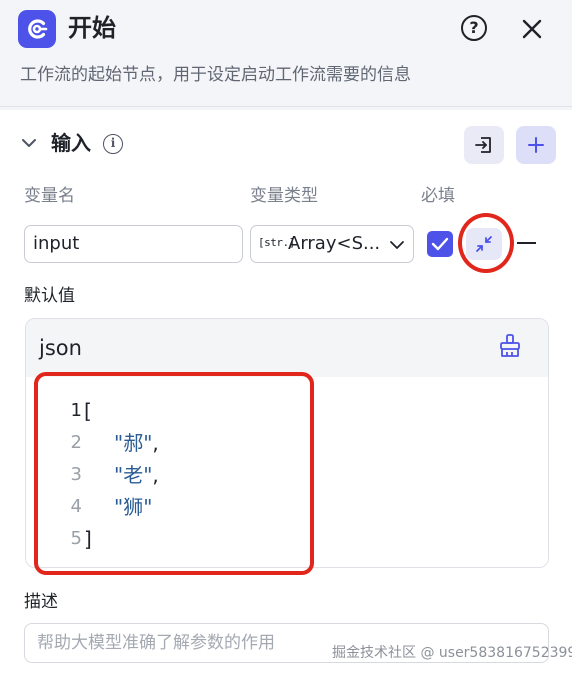 The width and height of the screenshot is (572, 678). What do you see at coordinates (510, 346) in the screenshot?
I see `format-brush-icon` at bounding box center [510, 346].